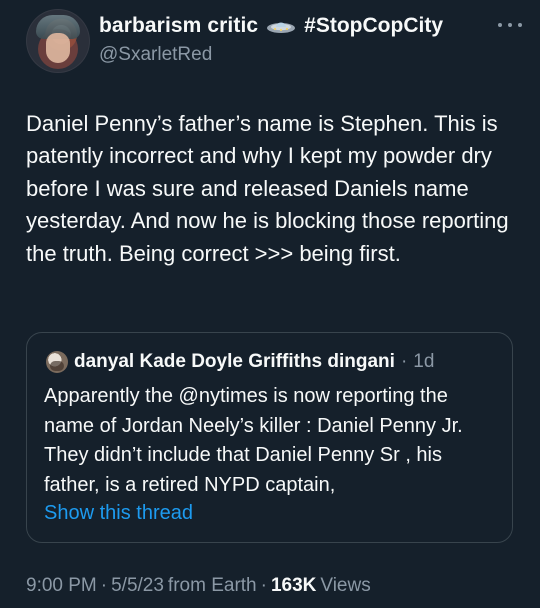 Image resolution: width=540 pixels, height=608 pixels. Describe the element at coordinates (118, 513) in the screenshot. I see `show-thread-link: Show this thread` at that location.